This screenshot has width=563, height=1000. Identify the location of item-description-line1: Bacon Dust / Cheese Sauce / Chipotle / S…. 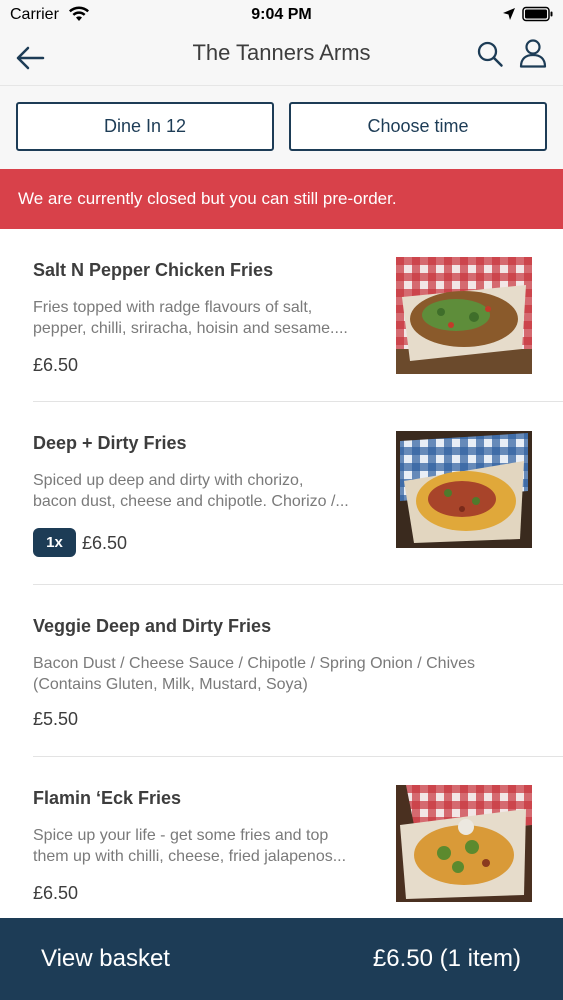
(254, 663).